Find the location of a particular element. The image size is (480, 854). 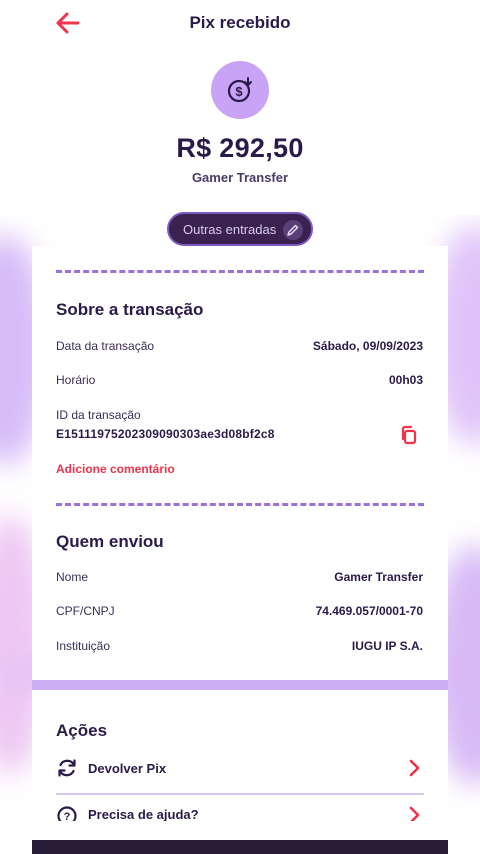

category-chip: Outras entradas is located at coordinates (240, 229).